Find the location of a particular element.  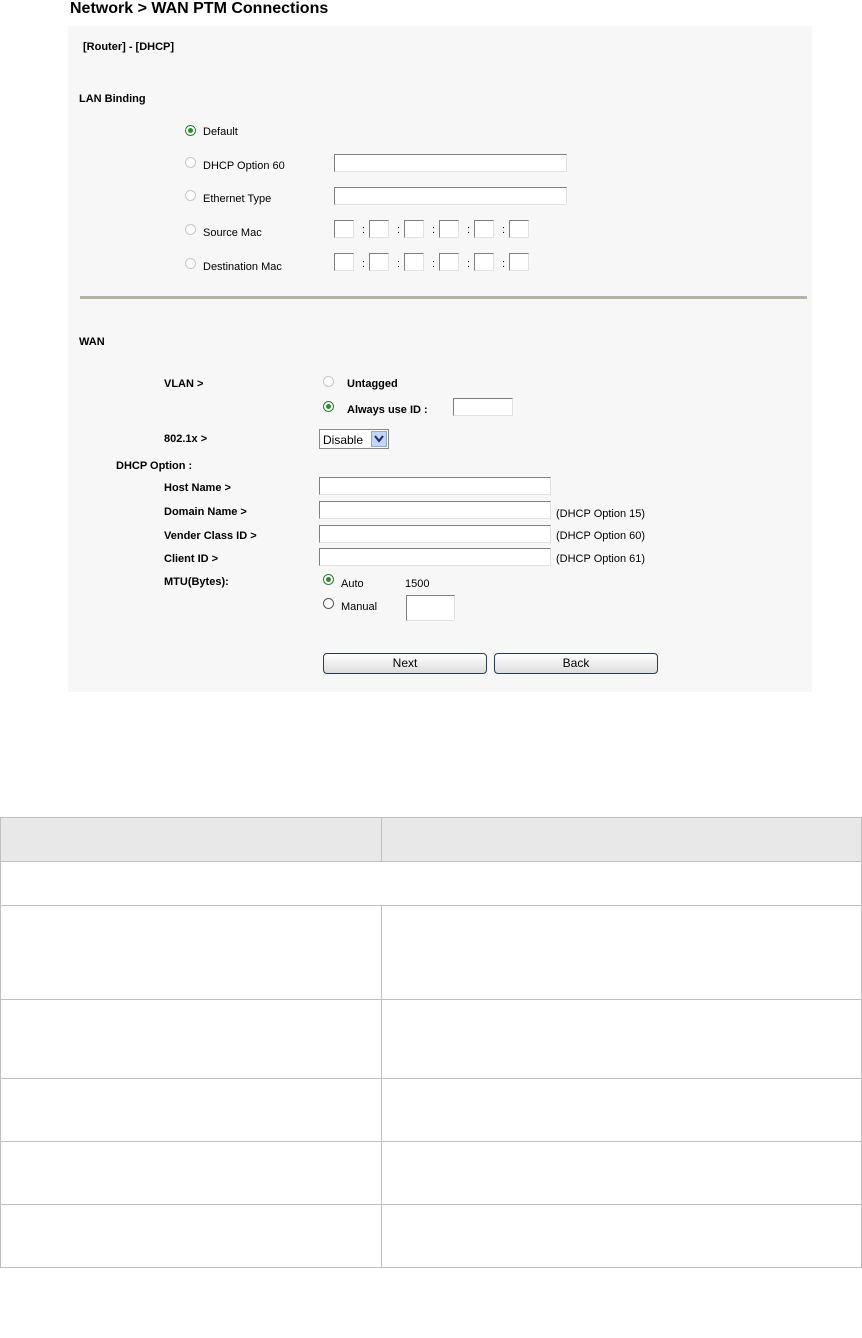

vlan-label: VLAN > is located at coordinates (184, 384).